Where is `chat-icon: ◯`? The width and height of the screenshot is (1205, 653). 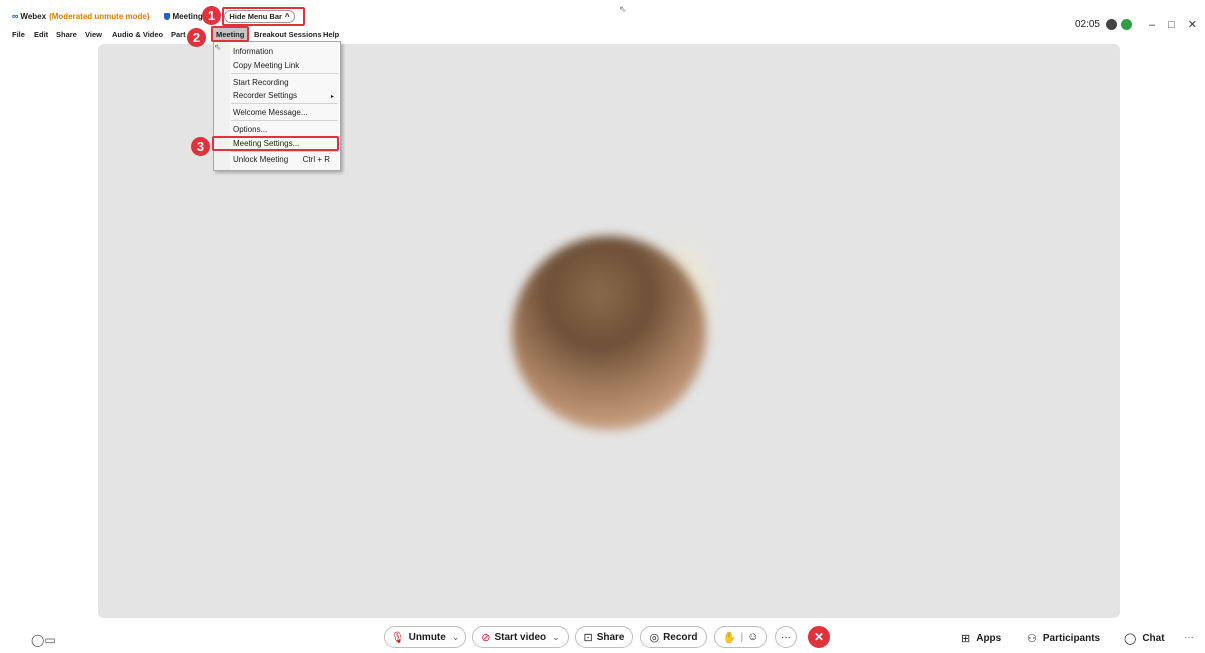
chat-icon: ◯ is located at coordinates (1130, 639).